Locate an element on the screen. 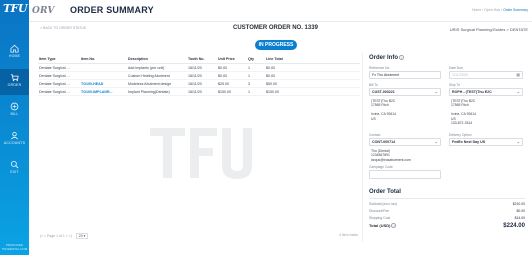  pagination-controls: |< < Page 1 of 1 > >| 20 ▾ is located at coordinates (64, 236).